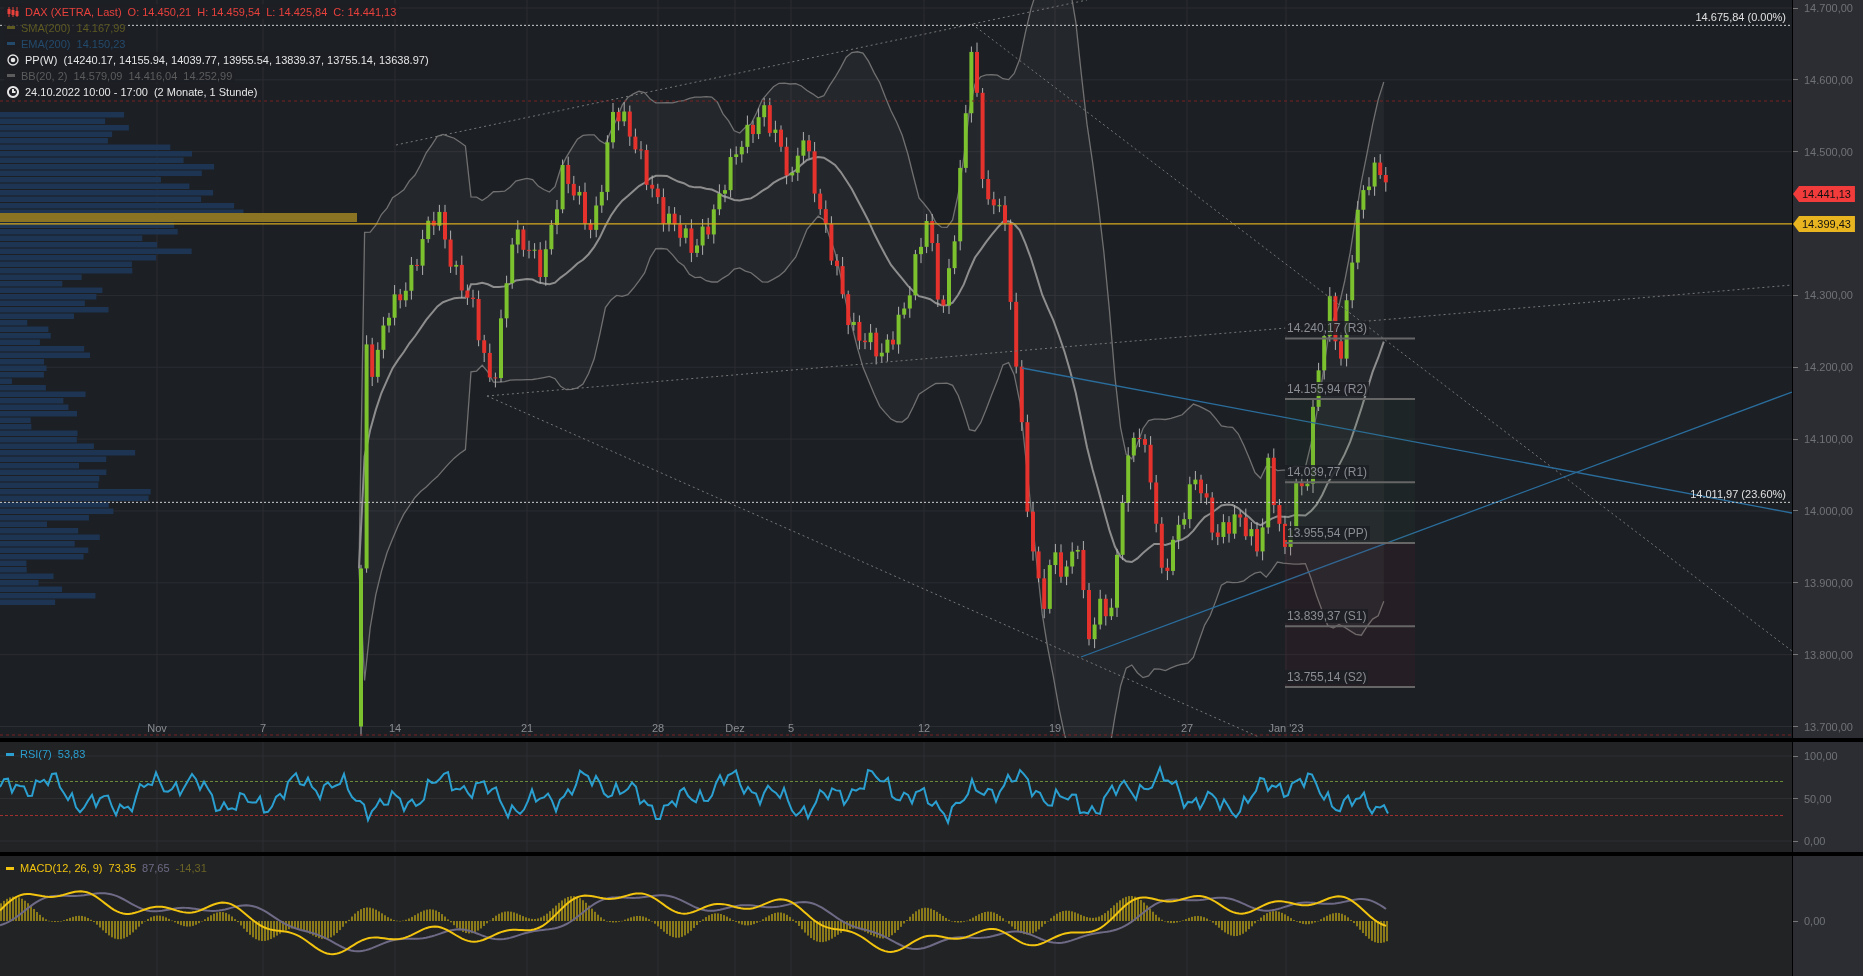 The width and height of the screenshot is (1863, 976). Describe the element at coordinates (246, 59) in the screenshot. I see `legend-value: (14240.17, 14155.94, 14039.77, 13955.54, 13839.37, 13755.14, 13638.97)` at that location.